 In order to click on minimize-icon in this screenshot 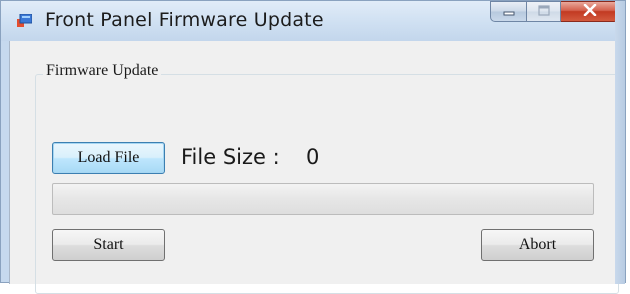, I will do `click(509, 12)`.